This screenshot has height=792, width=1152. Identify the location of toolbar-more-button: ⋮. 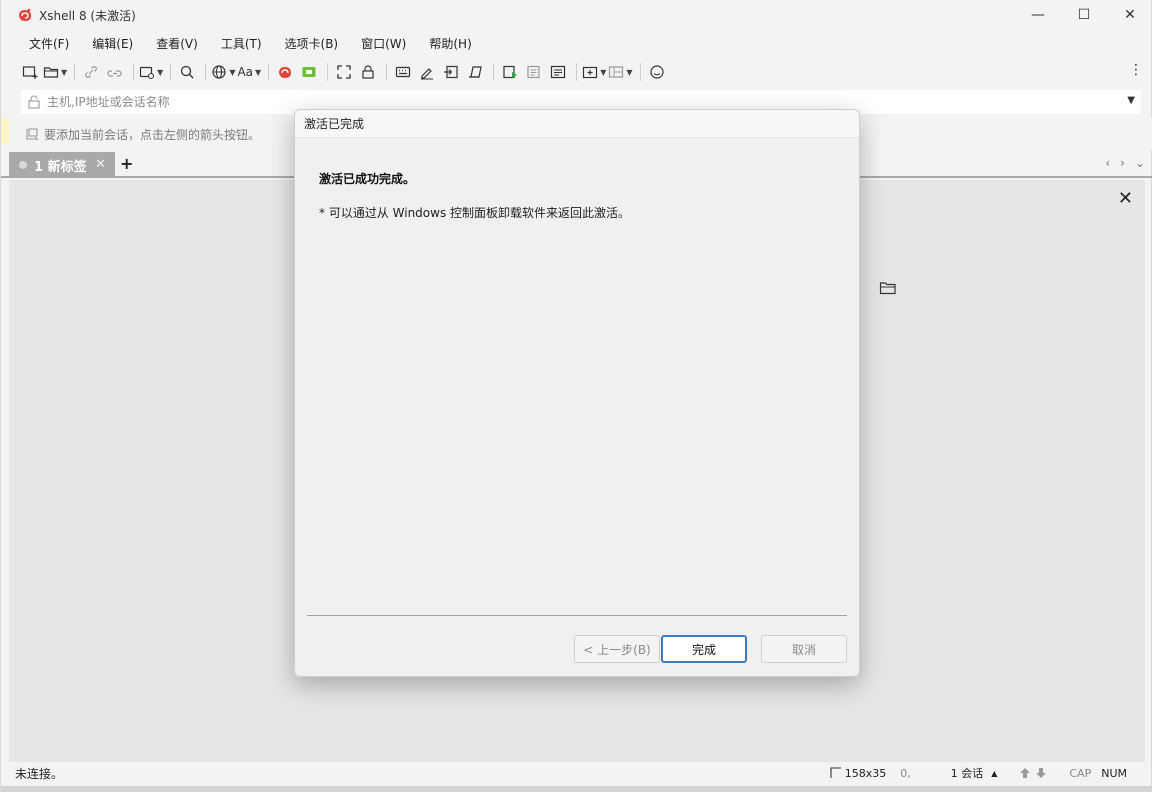
(1136, 70).